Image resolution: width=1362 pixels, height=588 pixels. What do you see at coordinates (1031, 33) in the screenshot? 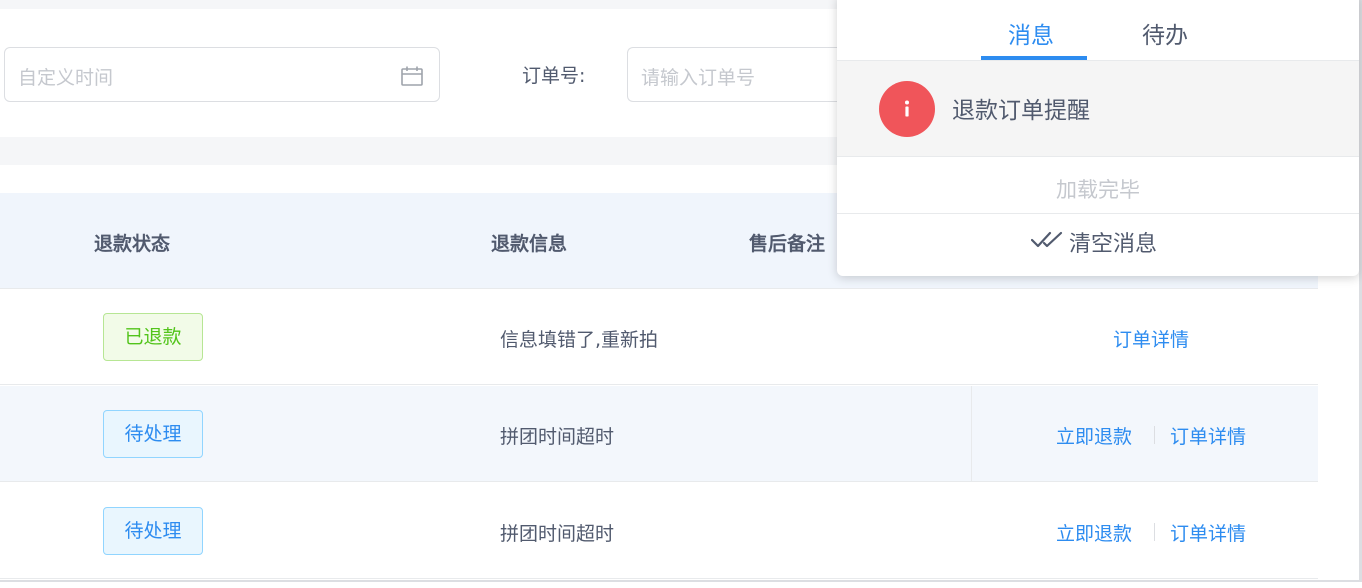
I see `tab-messages: 消息` at bounding box center [1031, 33].